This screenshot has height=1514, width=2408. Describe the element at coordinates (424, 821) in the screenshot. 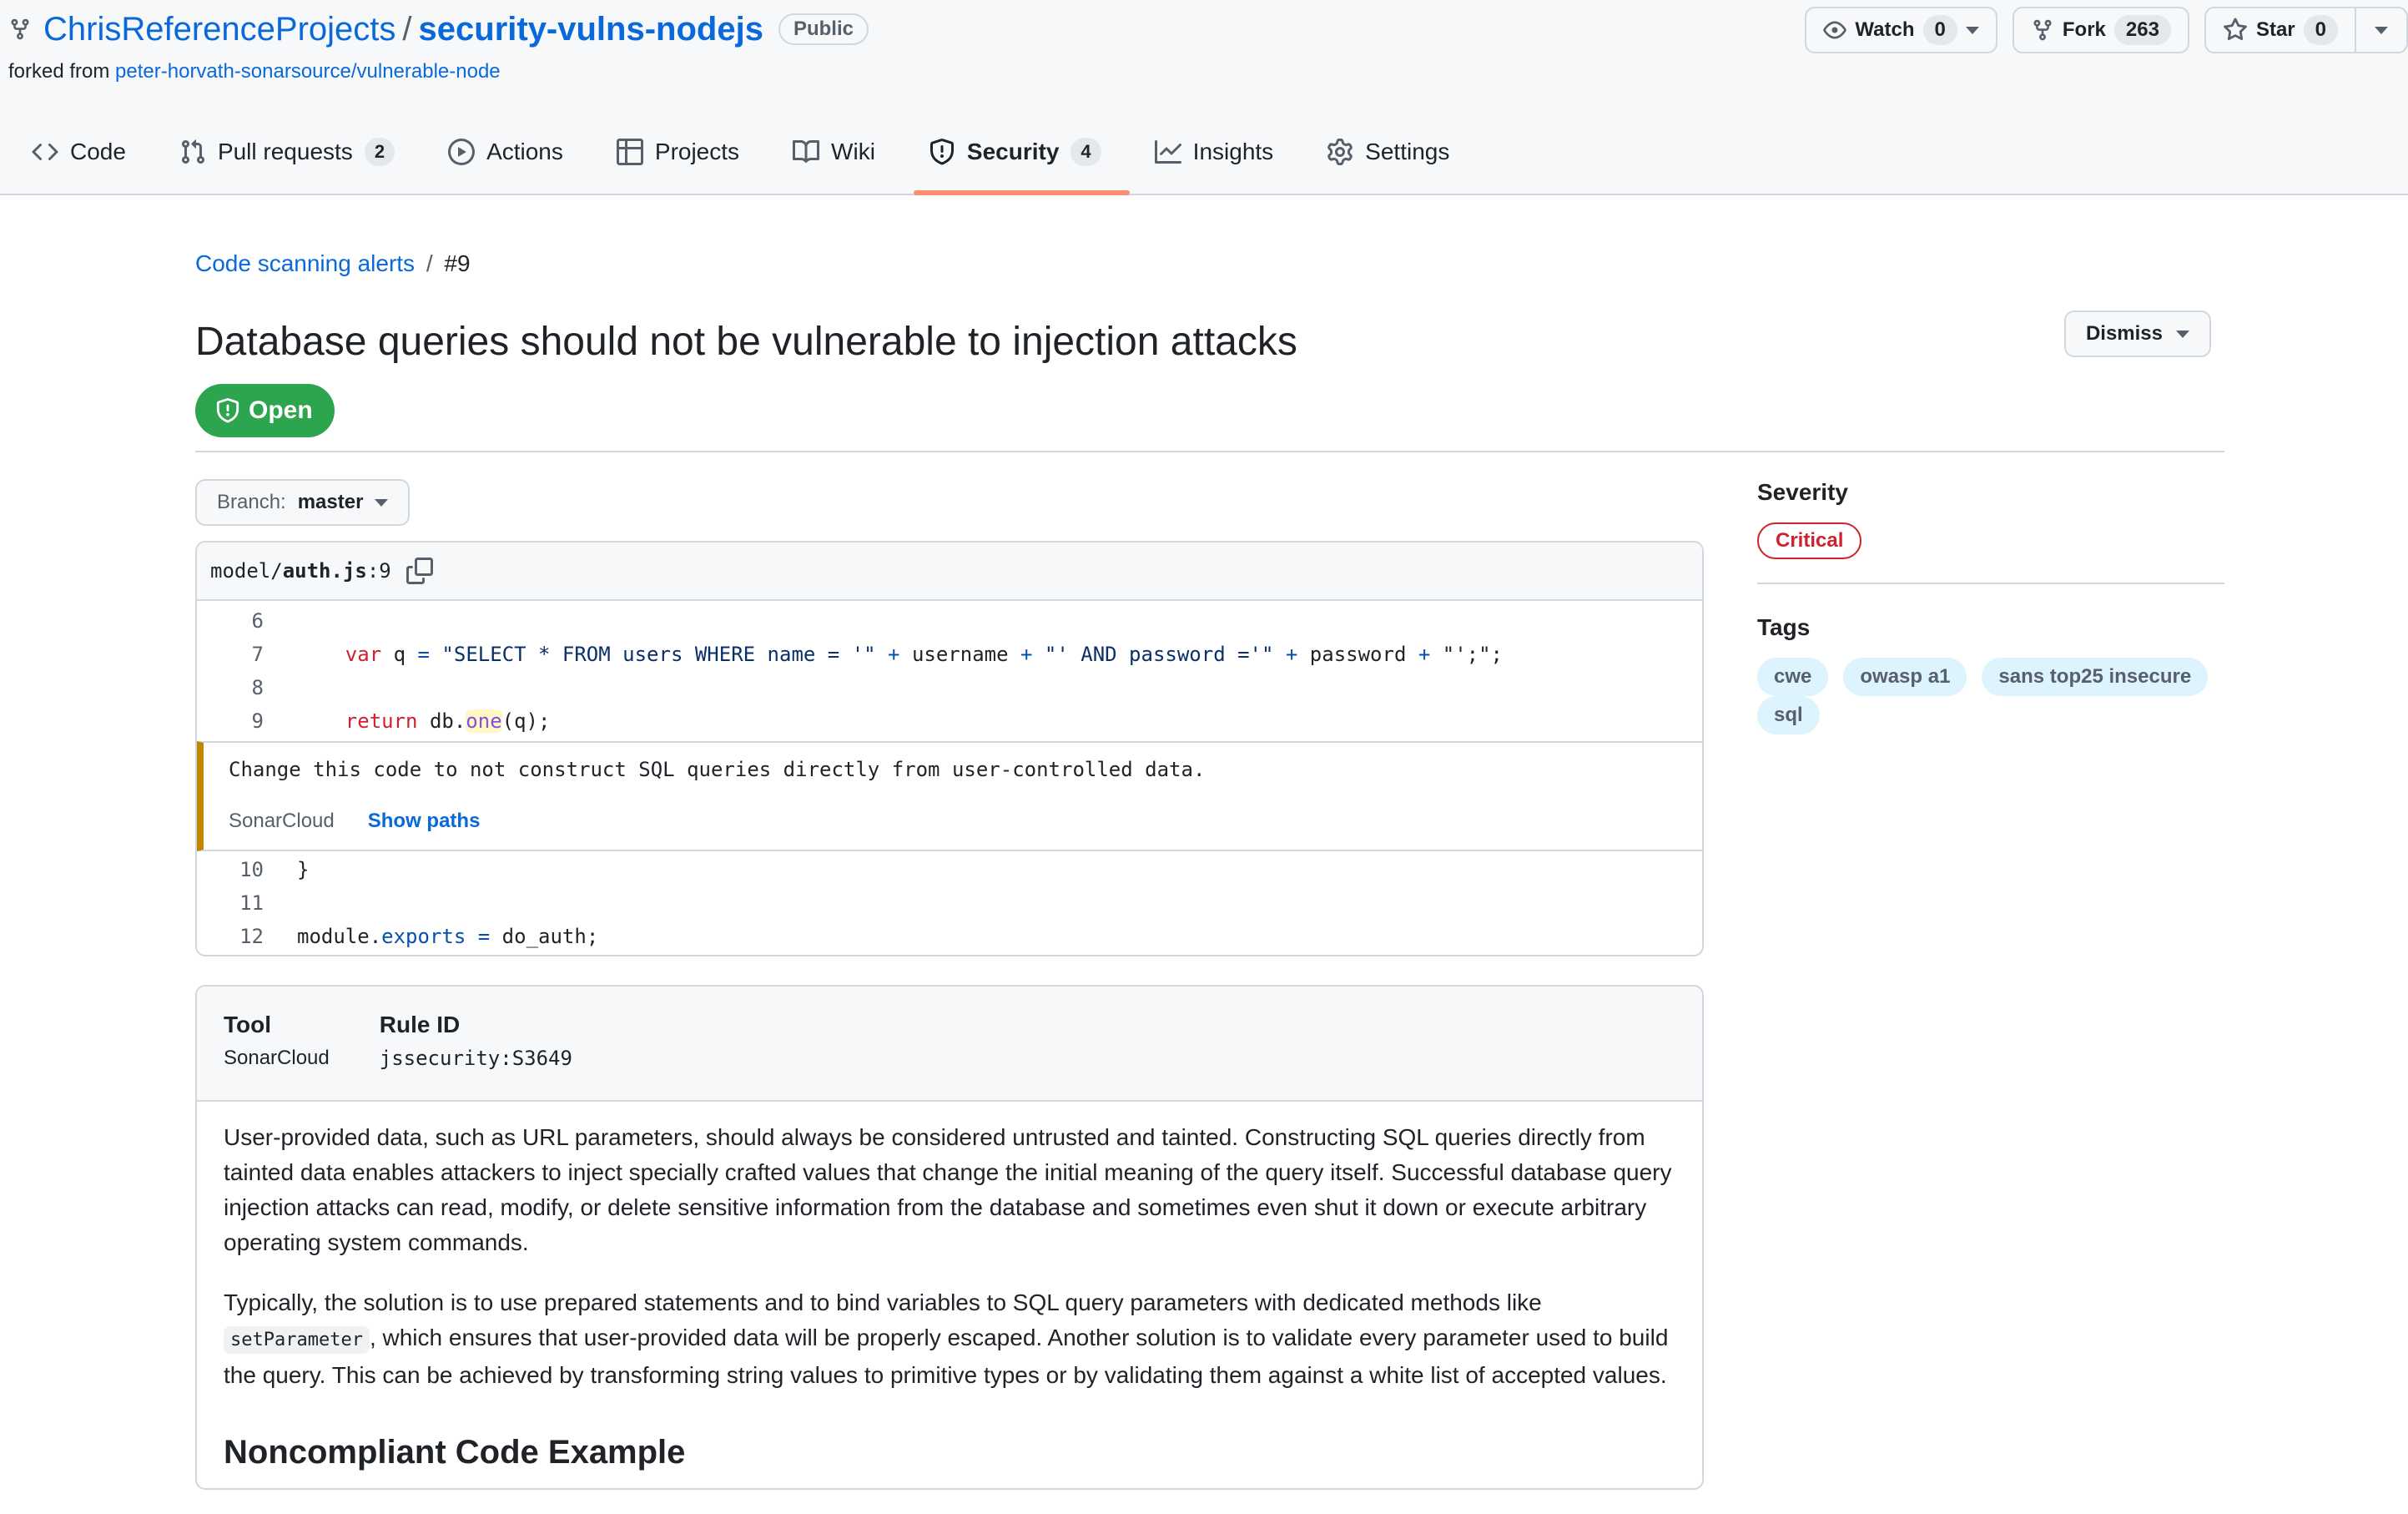

I see `show-paths-link: Show paths` at that location.